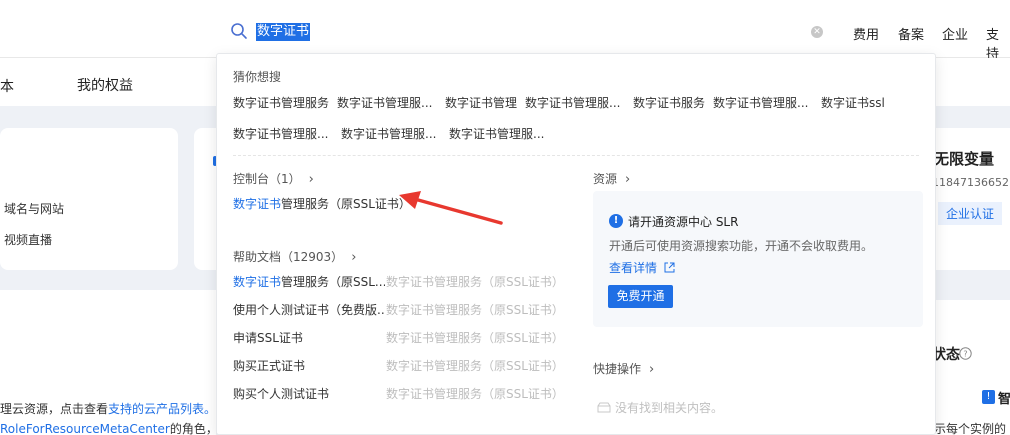 The image size is (1010, 435). What do you see at coordinates (616, 221) in the screenshot?
I see `info-icon: !` at bounding box center [616, 221].